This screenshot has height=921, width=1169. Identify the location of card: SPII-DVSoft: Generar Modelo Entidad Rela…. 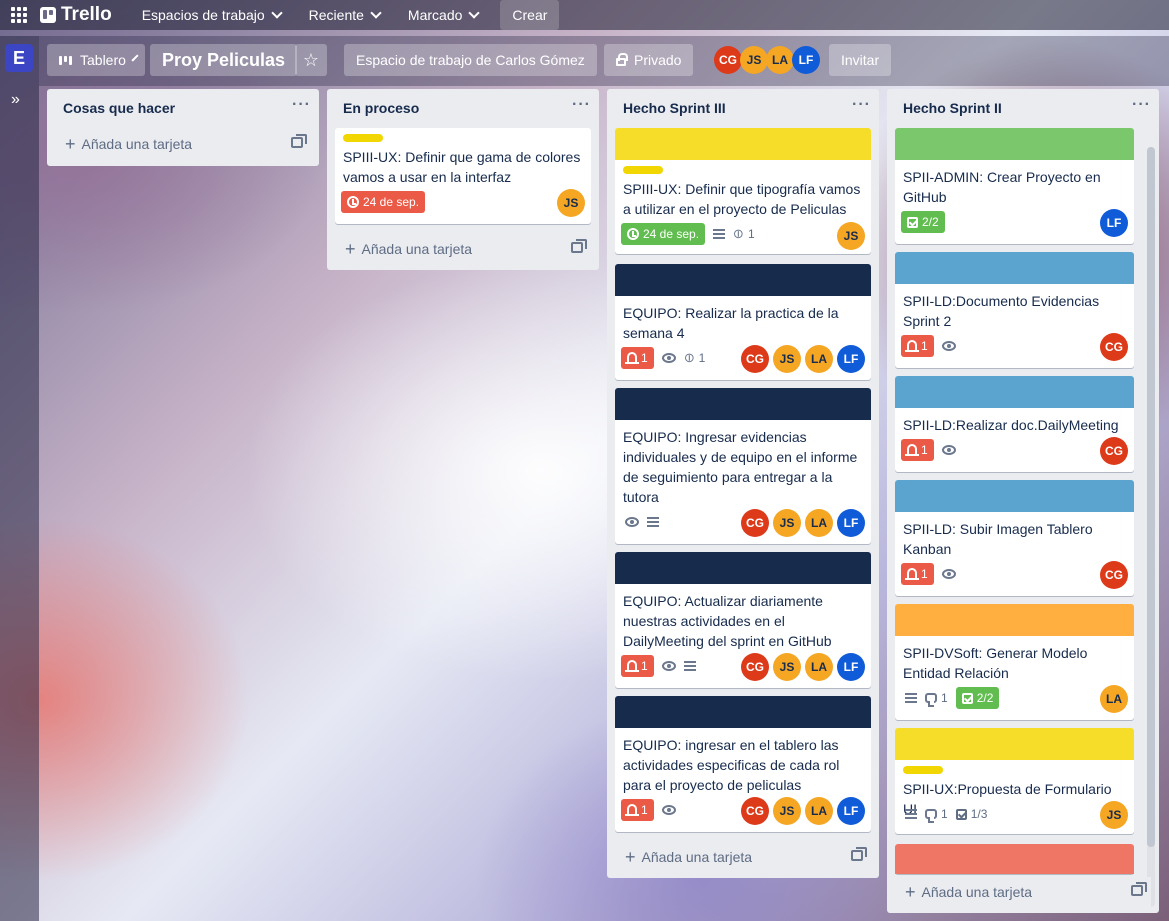
(1014, 662).